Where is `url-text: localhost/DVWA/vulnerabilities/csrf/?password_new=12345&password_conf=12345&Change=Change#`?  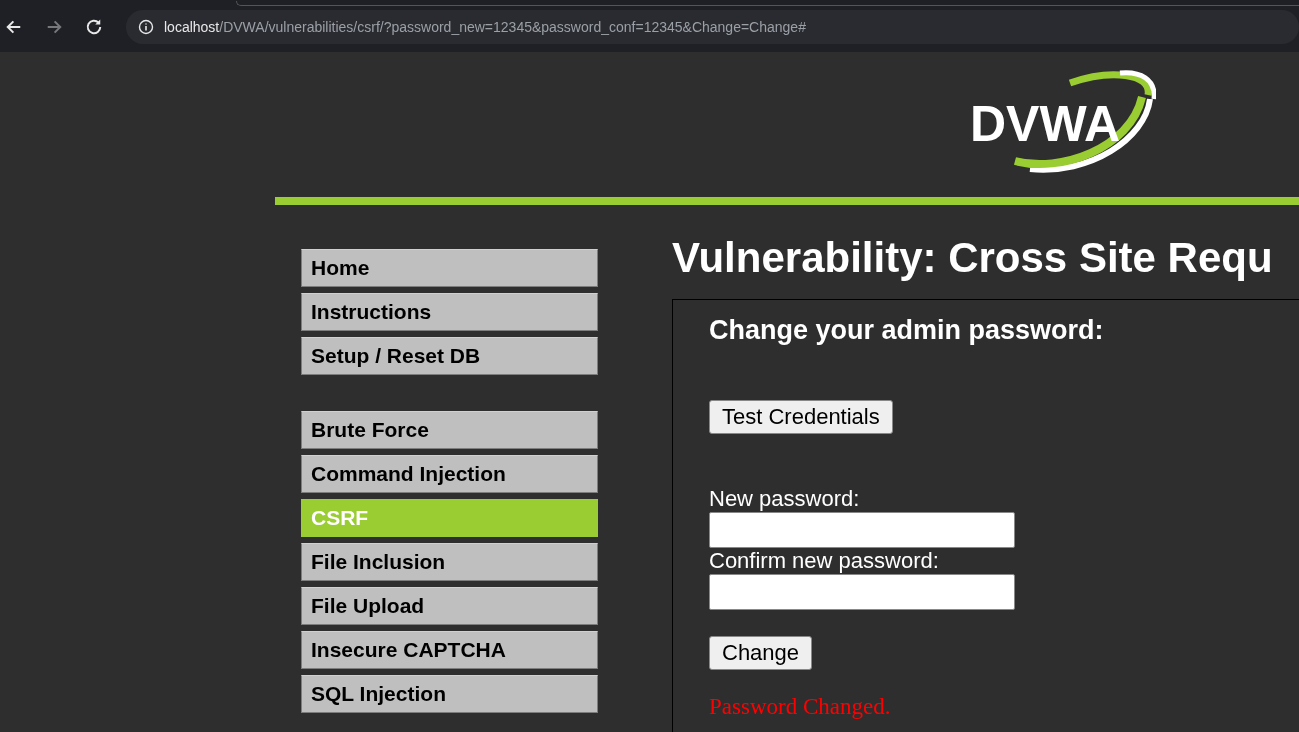 url-text: localhost/DVWA/vulnerabilities/csrf/?password_new=12345&password_conf=12345&Change=Change# is located at coordinates (485, 26).